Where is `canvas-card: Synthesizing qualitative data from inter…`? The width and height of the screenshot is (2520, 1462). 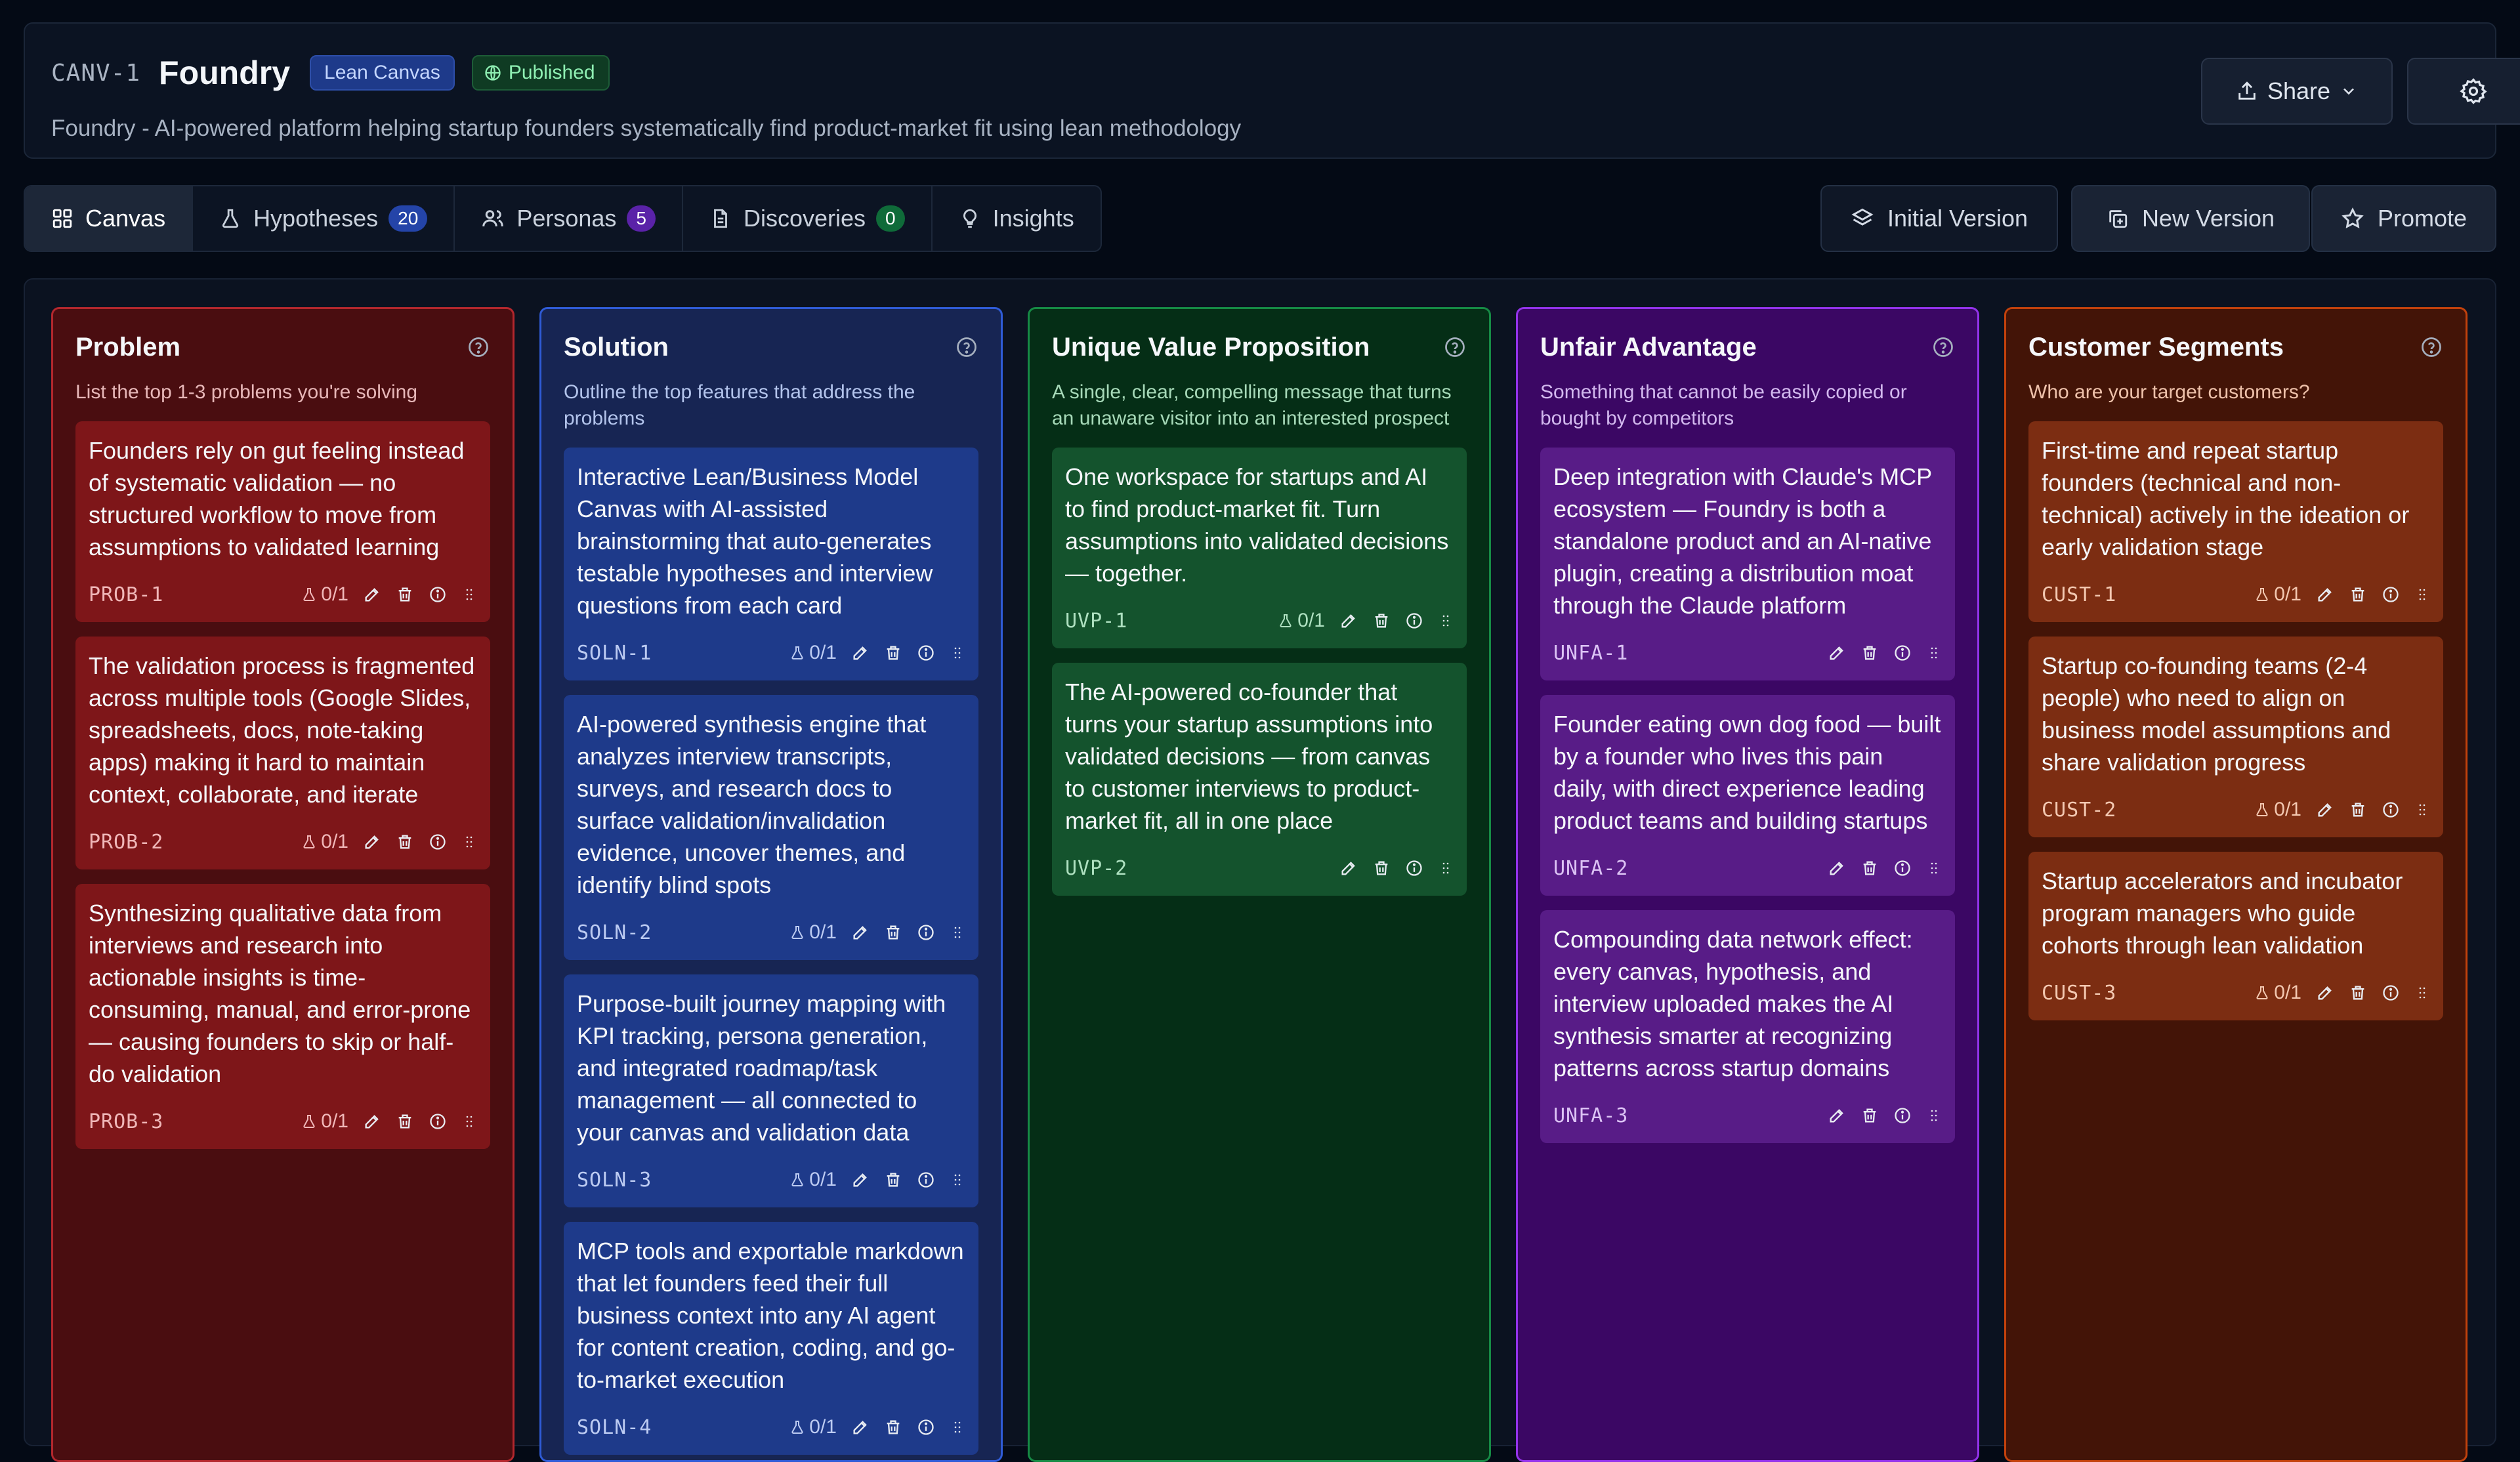
canvas-card: Synthesizing qualitative data from inter… is located at coordinates (282, 1016).